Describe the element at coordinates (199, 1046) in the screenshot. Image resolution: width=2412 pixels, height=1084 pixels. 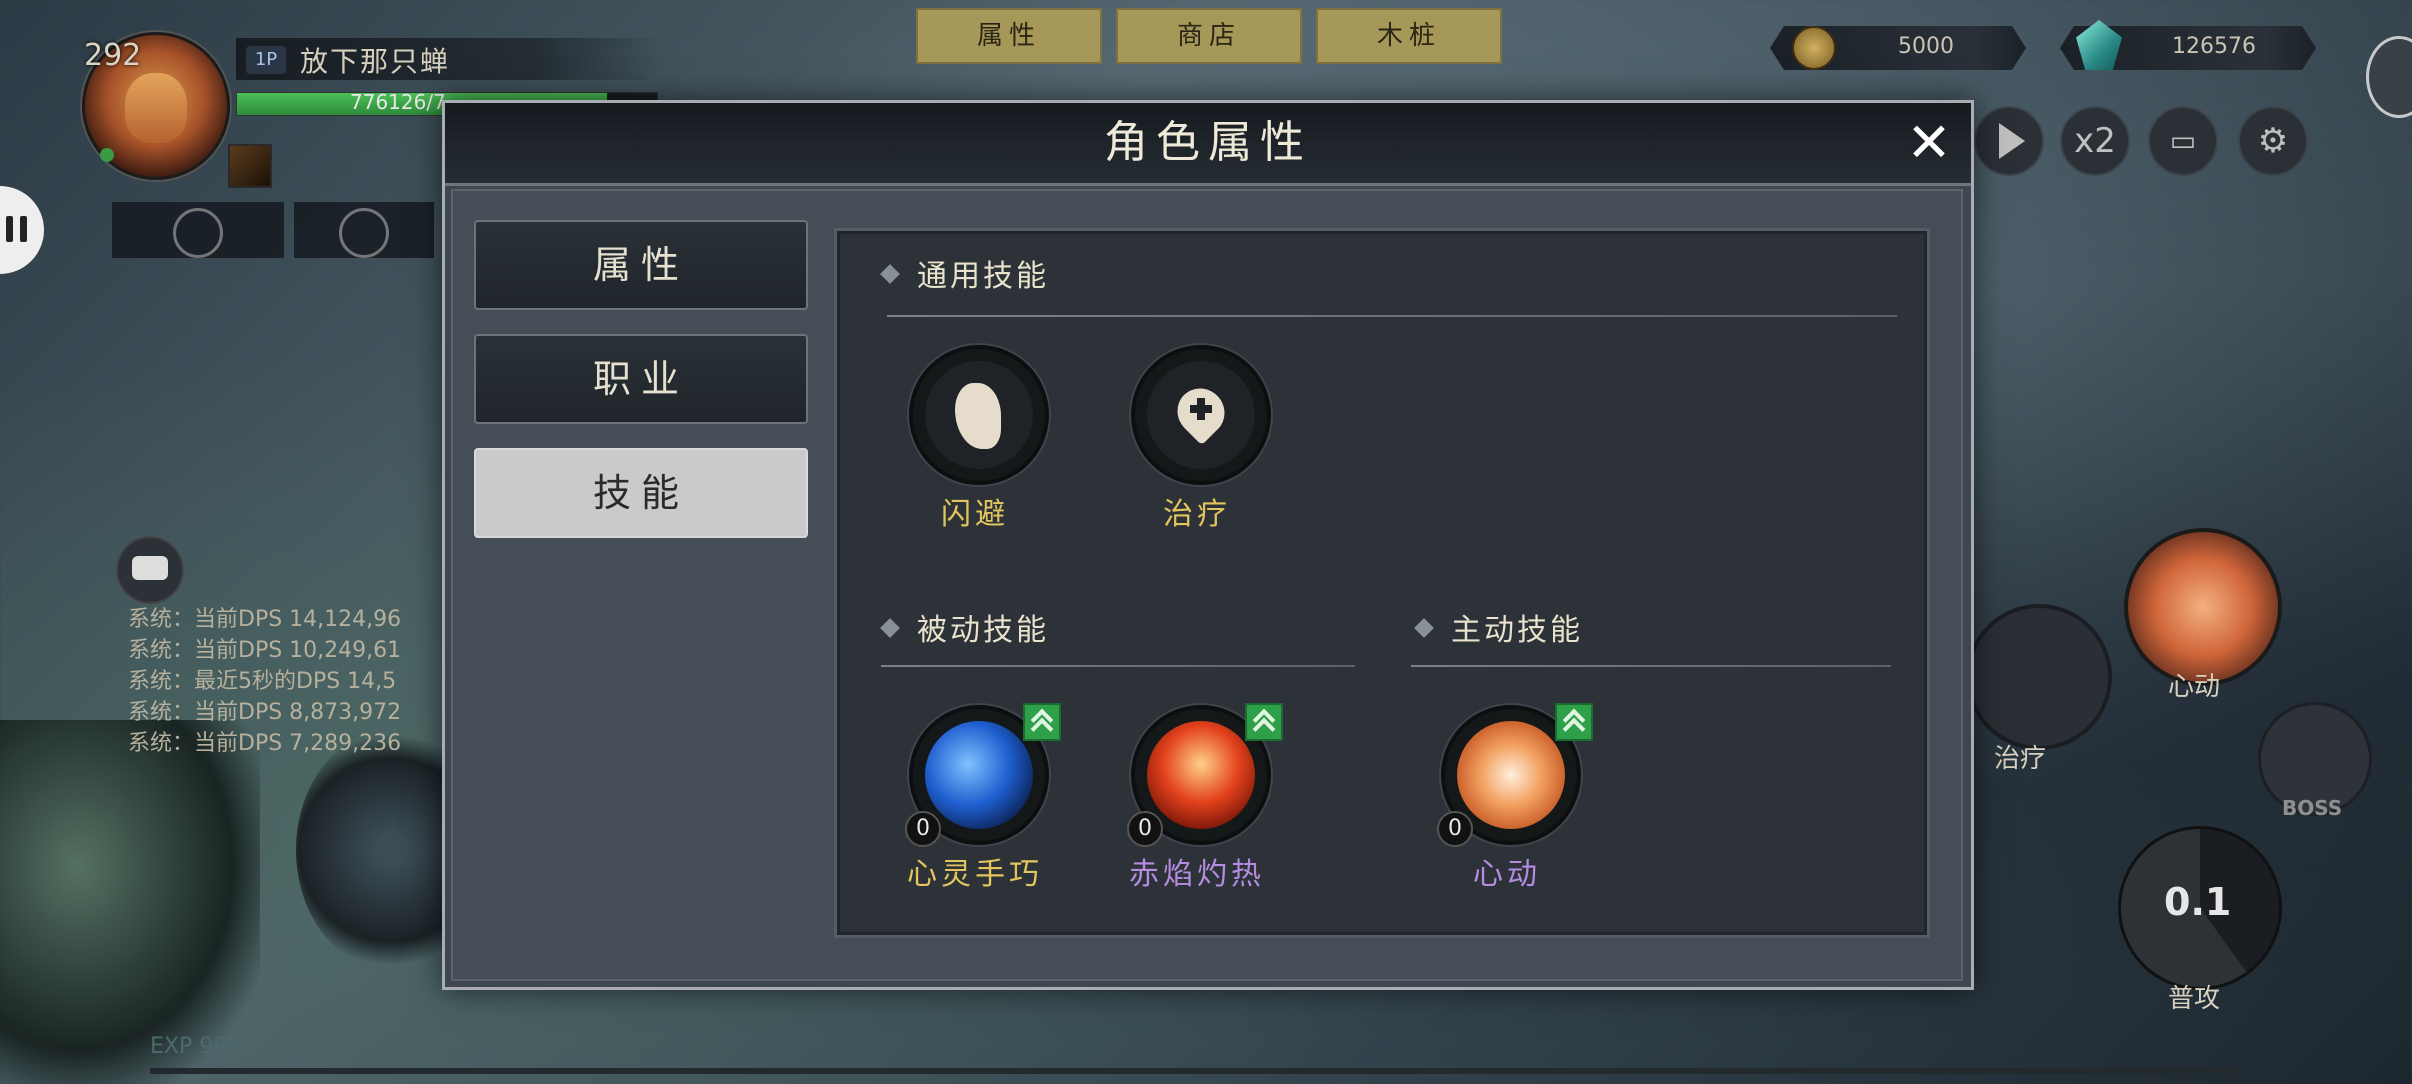
I see `exp-label: EXP 99%` at that location.